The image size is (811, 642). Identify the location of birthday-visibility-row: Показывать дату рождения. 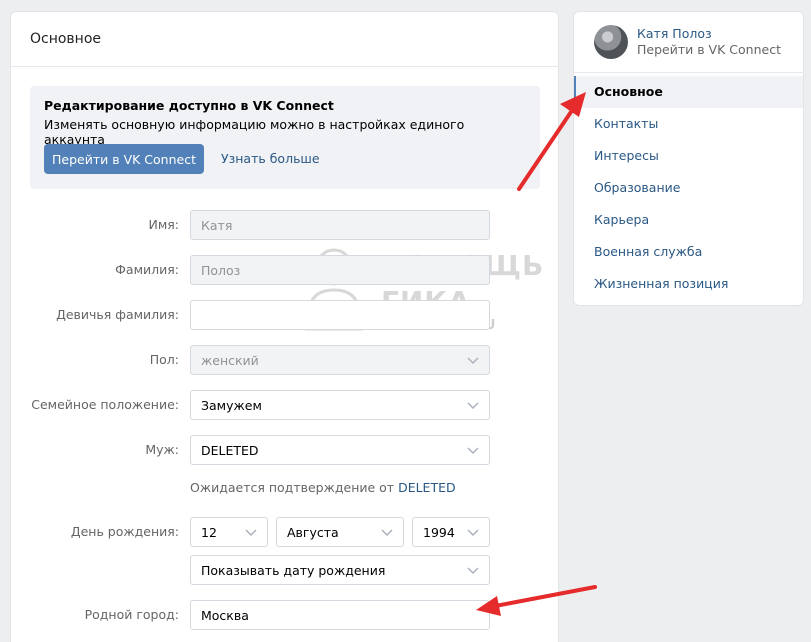
(284, 570).